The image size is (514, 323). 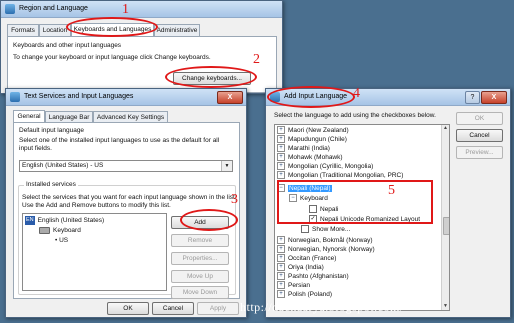 I want to click on installed-services-tree: EN English (United States) Keyboard • US, so click(x=94, y=252).